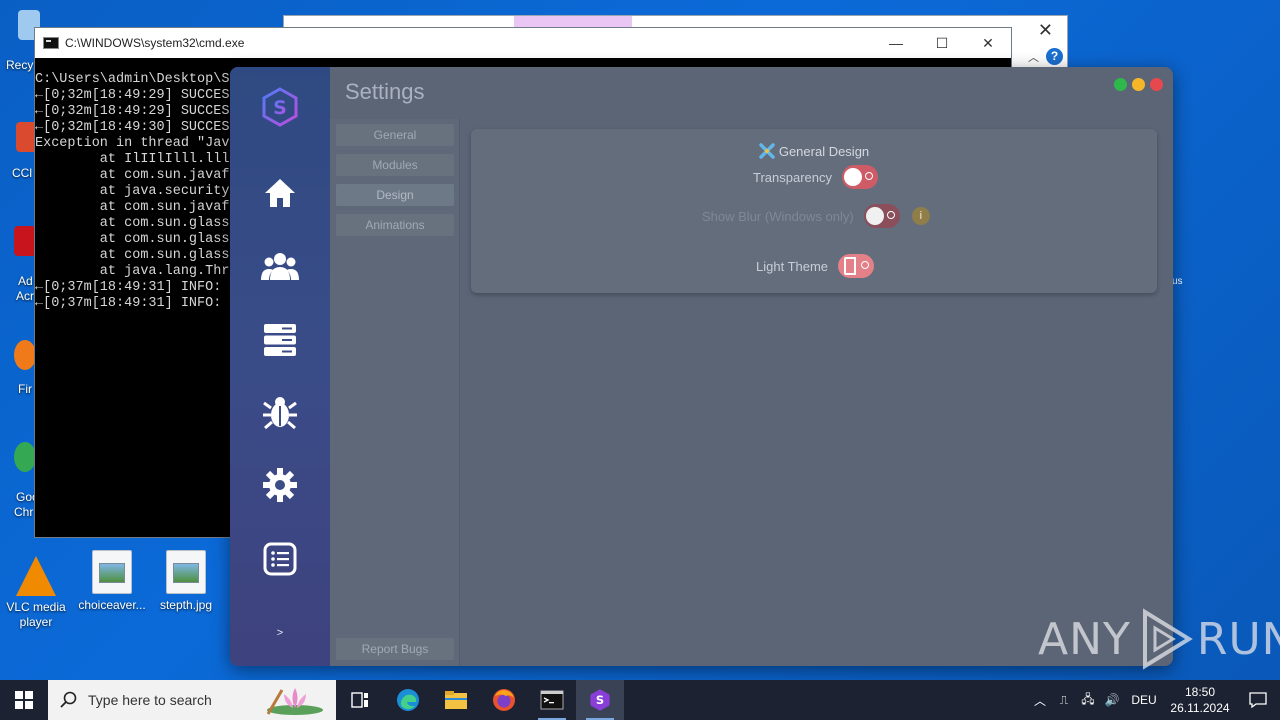 The height and width of the screenshot is (720, 1280). What do you see at coordinates (778, 216) in the screenshot?
I see `show-blur-label: Show Blur (Windows only)` at bounding box center [778, 216].